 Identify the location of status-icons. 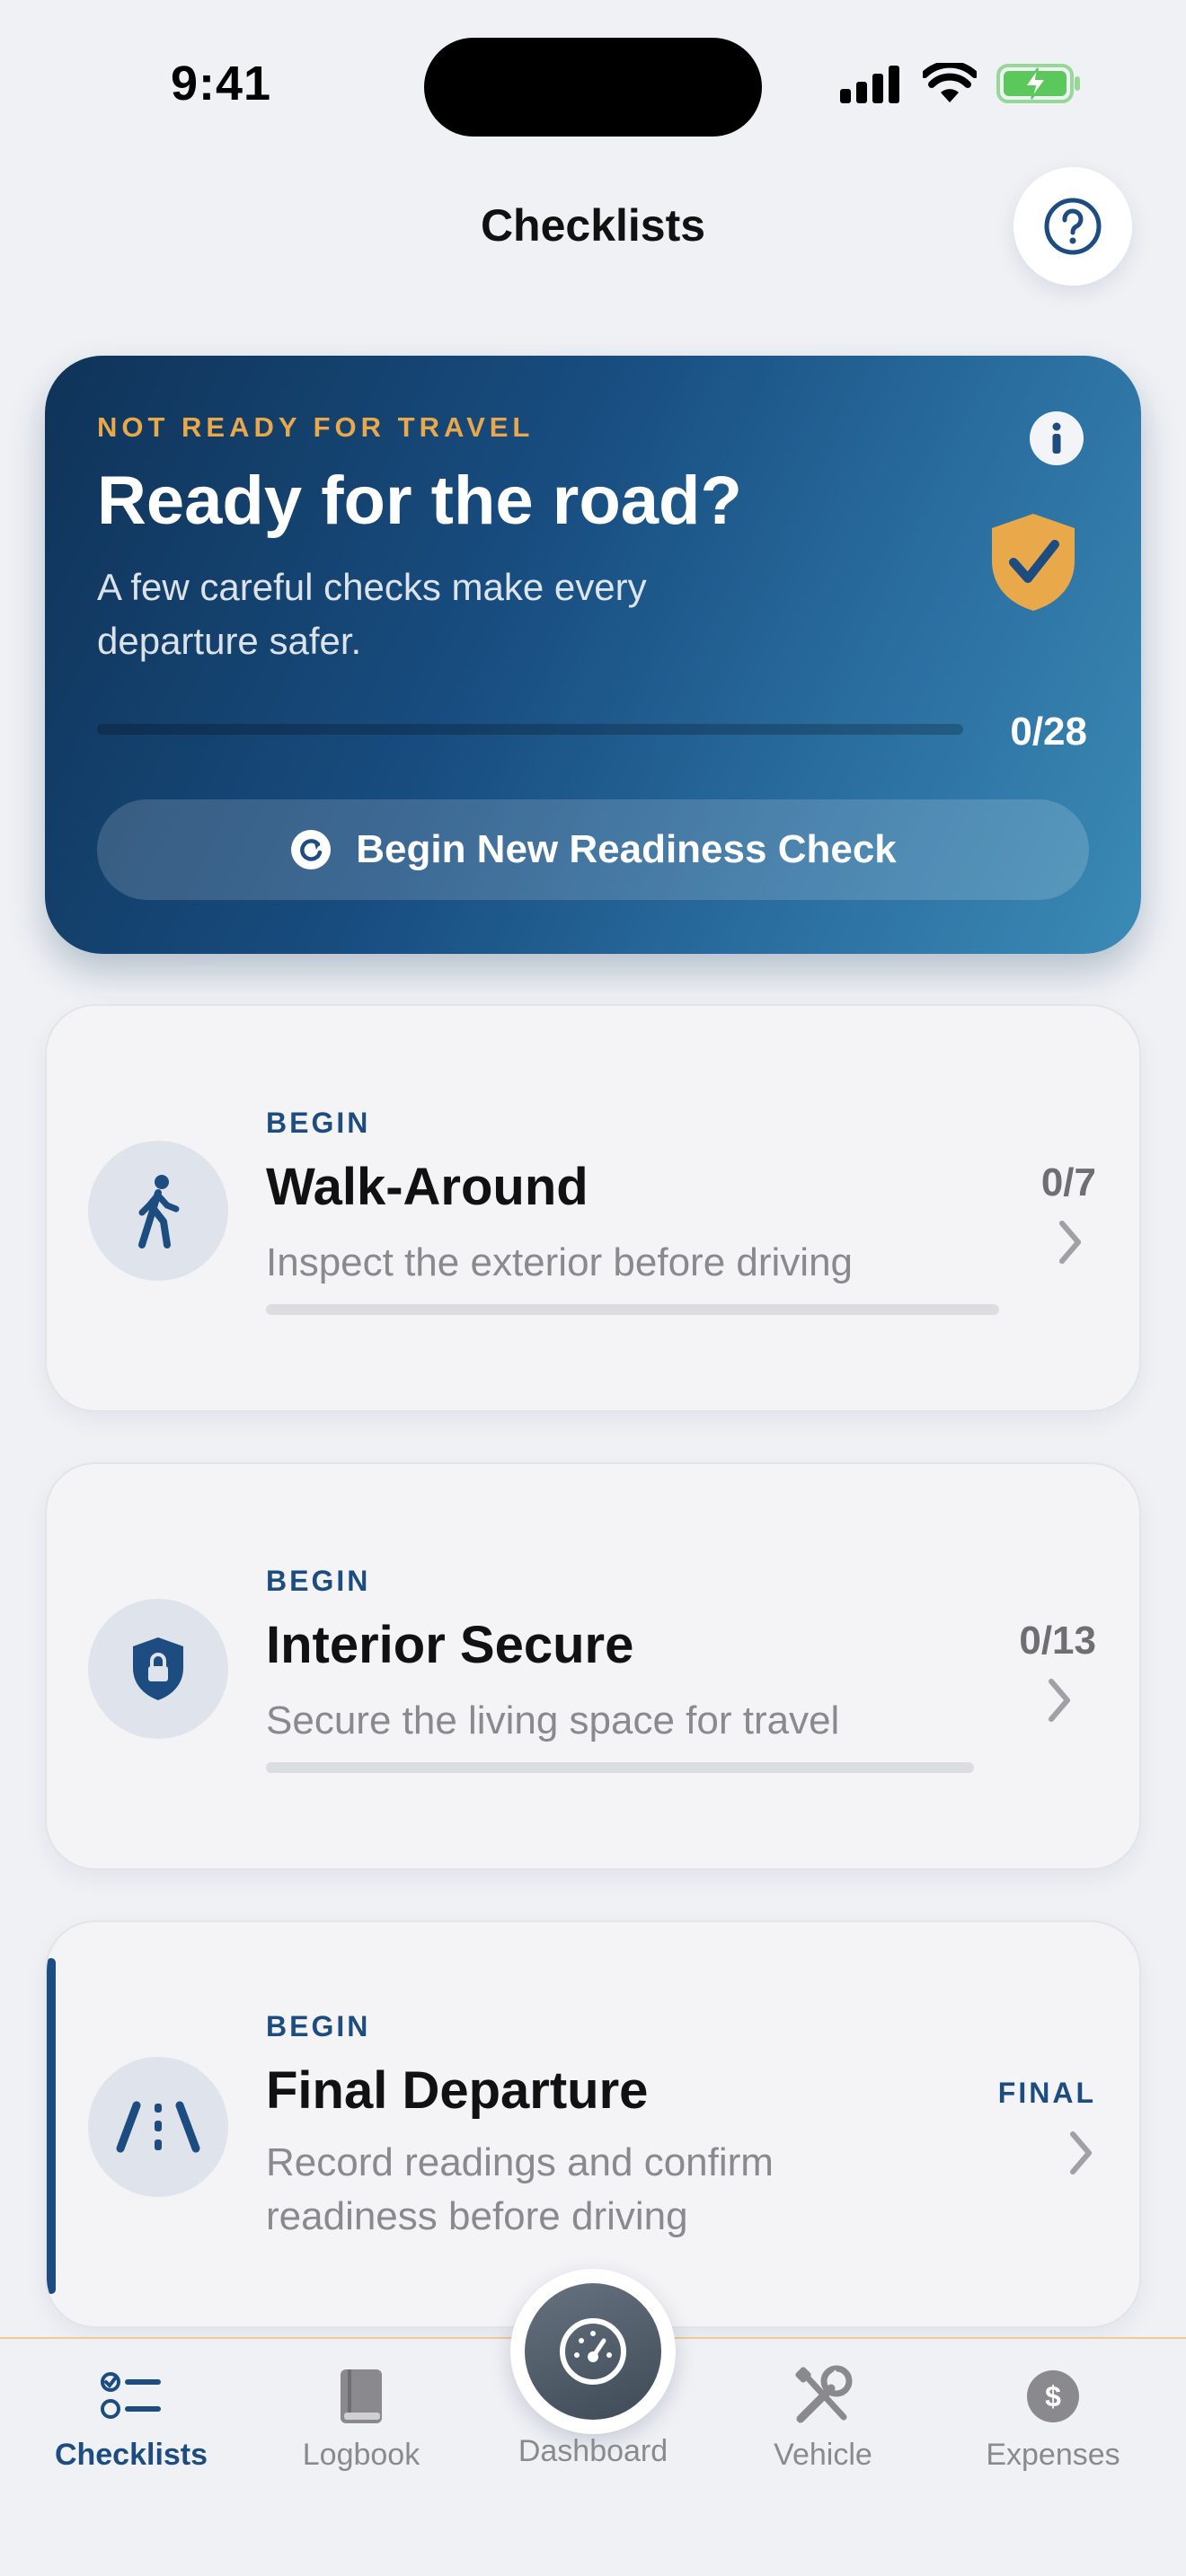
(961, 83).